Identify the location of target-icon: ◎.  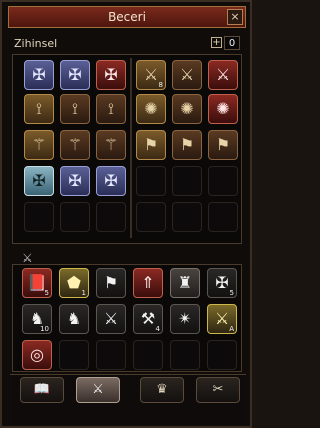
(37, 354).